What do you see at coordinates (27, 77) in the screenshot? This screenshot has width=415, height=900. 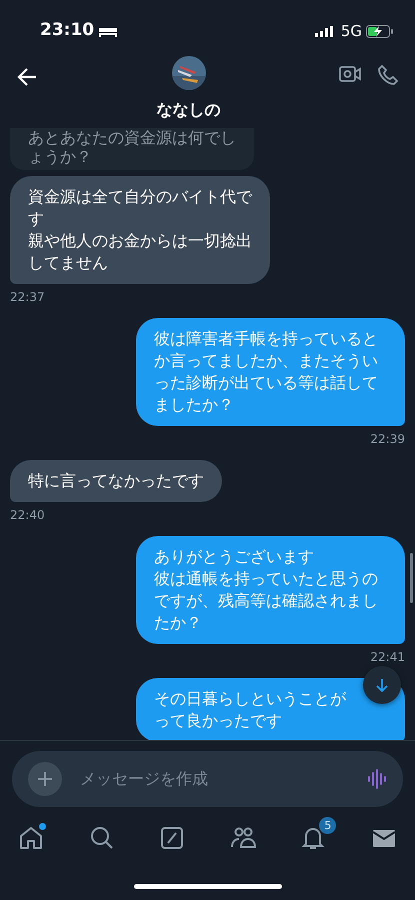 I see `back-button` at bounding box center [27, 77].